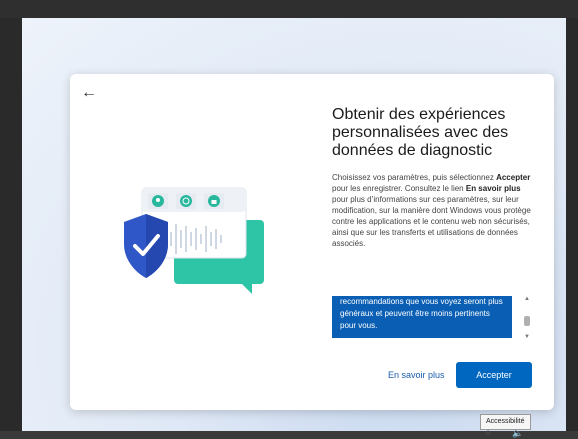 This screenshot has width=578, height=439. What do you see at coordinates (214, 202) in the screenshot?
I see `lock-icon-body` at bounding box center [214, 202].